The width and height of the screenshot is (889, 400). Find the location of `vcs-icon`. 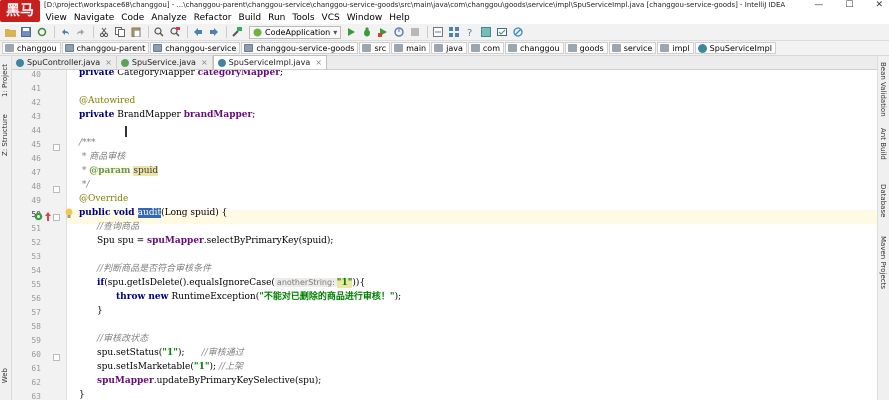

vcs-icon is located at coordinates (438, 32).